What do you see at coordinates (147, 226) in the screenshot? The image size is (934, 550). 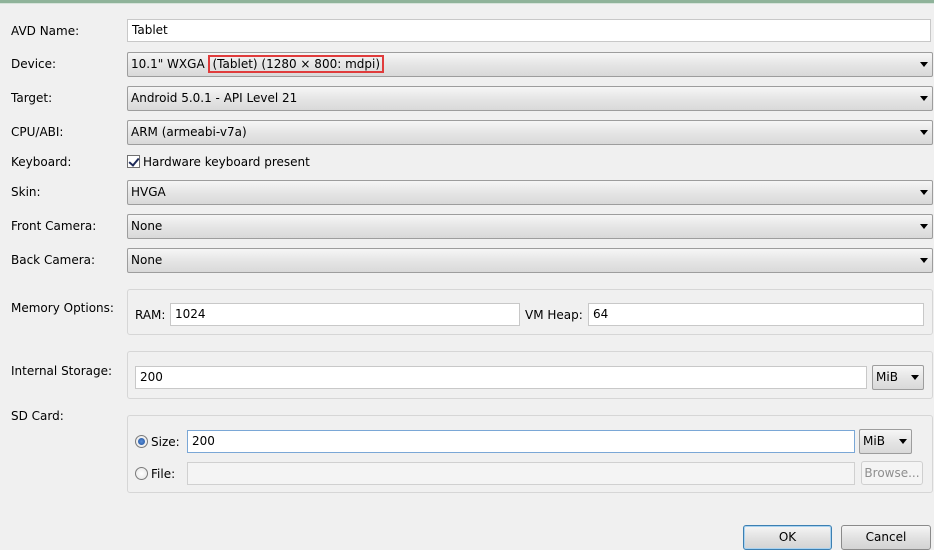 I see `front-camera-value: None` at bounding box center [147, 226].